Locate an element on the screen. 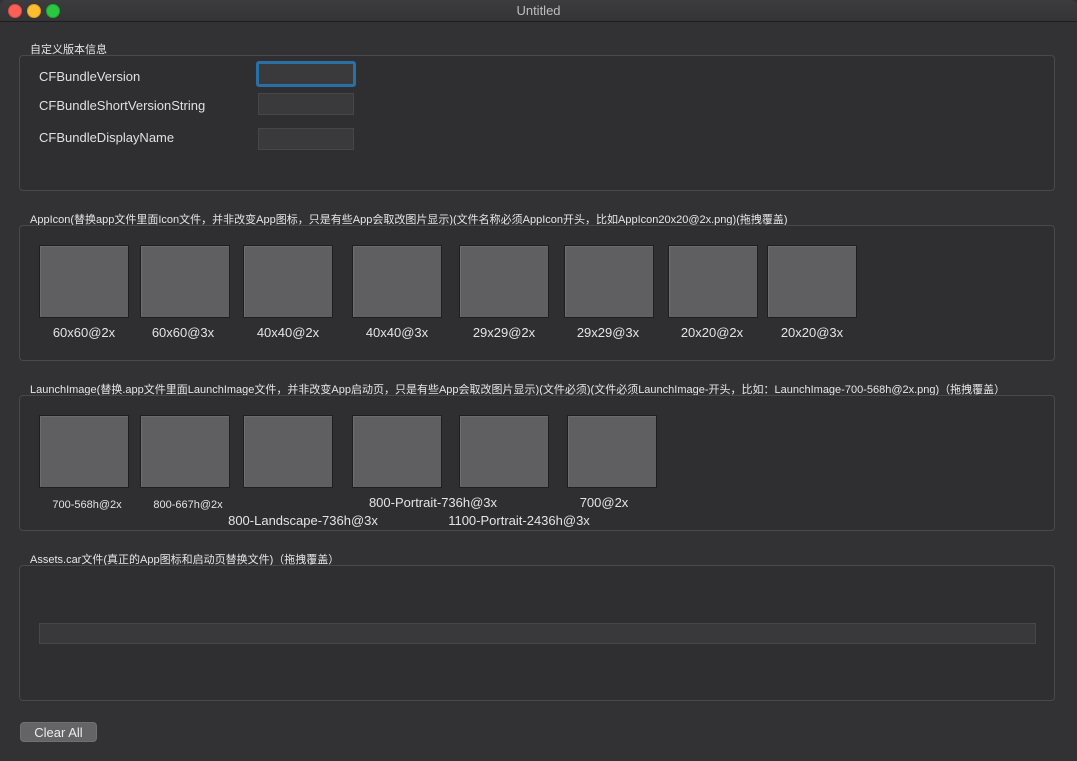  window-title: Untitled is located at coordinates (538, 10).